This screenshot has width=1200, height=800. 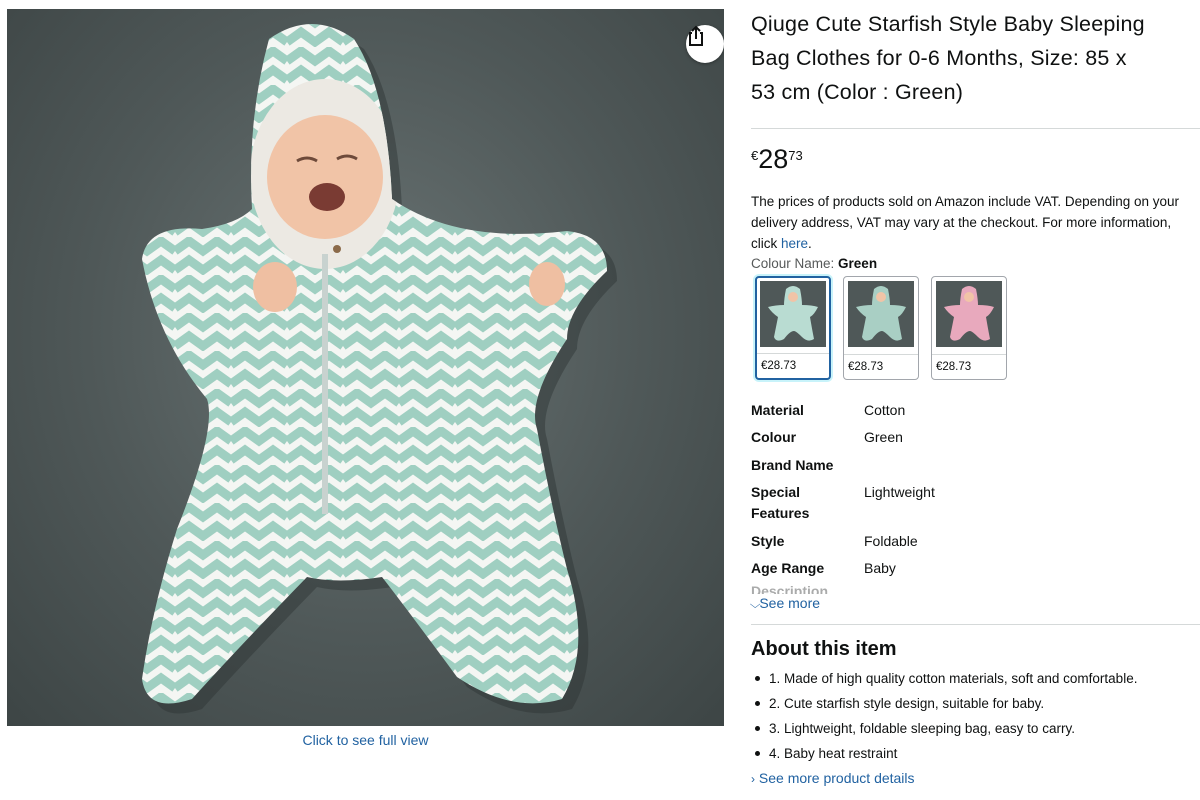 I want to click on spec-value-material: Cotton, so click(x=885, y=410).